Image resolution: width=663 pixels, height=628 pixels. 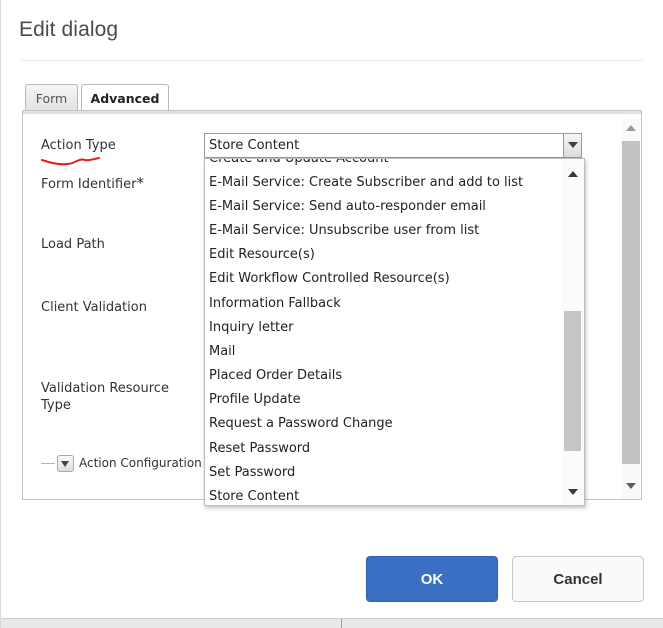 I want to click on triangle-down-icon, so click(x=65, y=464).